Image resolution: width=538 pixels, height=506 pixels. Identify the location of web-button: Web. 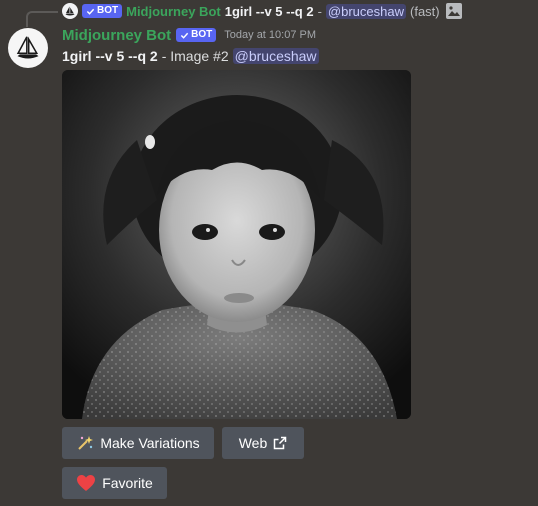
(263, 443).